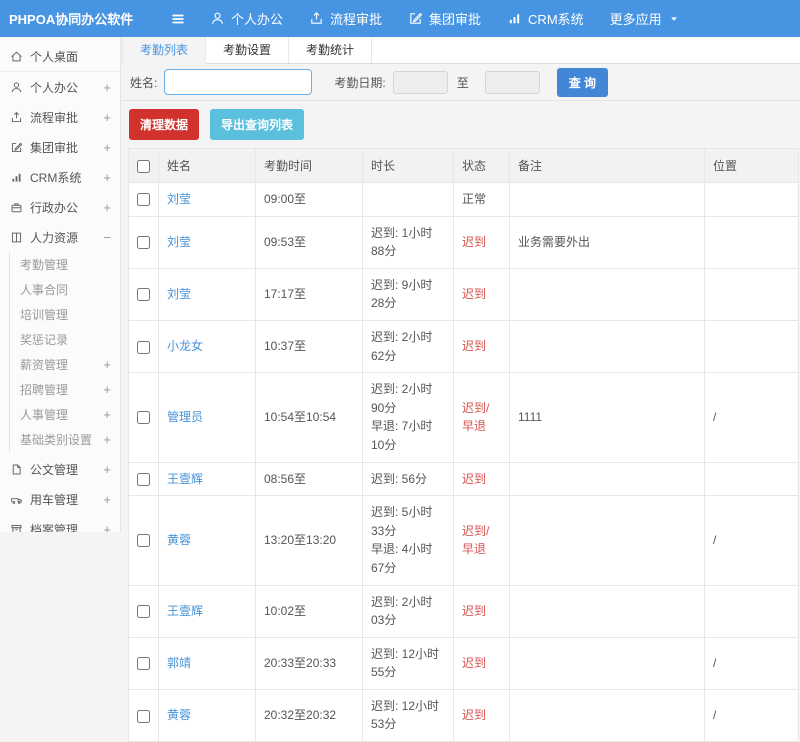 The width and height of the screenshot is (800, 742). Describe the element at coordinates (185, 346) in the screenshot. I see `employee-name-link: 小龙女` at that location.